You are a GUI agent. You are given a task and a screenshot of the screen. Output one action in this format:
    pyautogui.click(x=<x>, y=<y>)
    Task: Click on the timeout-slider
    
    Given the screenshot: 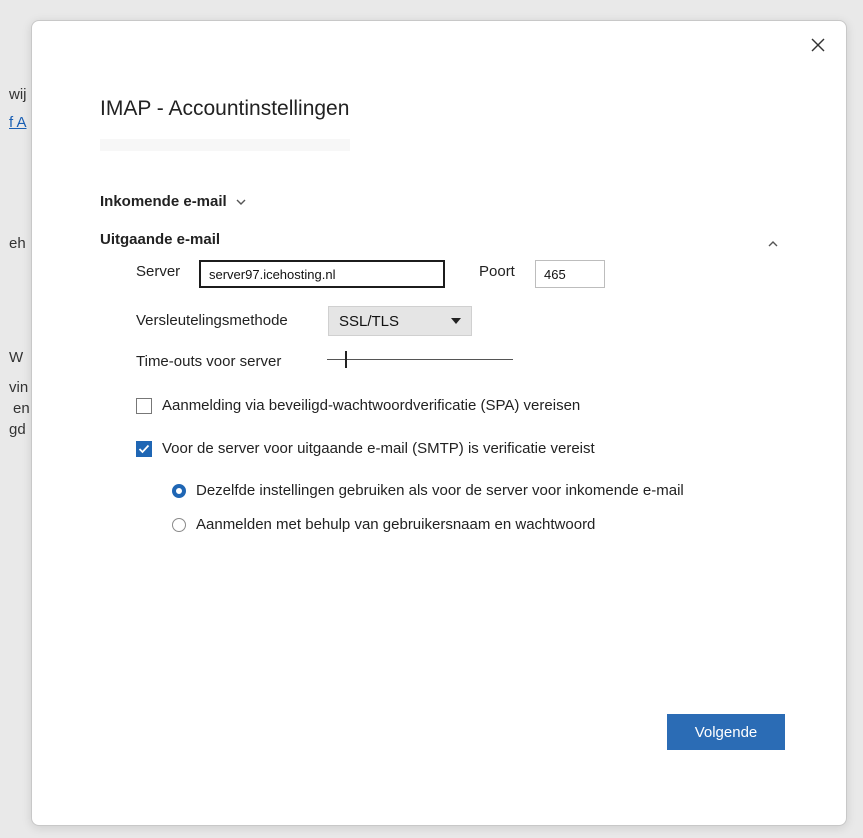 What is the action you would take?
    pyautogui.click(x=420, y=360)
    